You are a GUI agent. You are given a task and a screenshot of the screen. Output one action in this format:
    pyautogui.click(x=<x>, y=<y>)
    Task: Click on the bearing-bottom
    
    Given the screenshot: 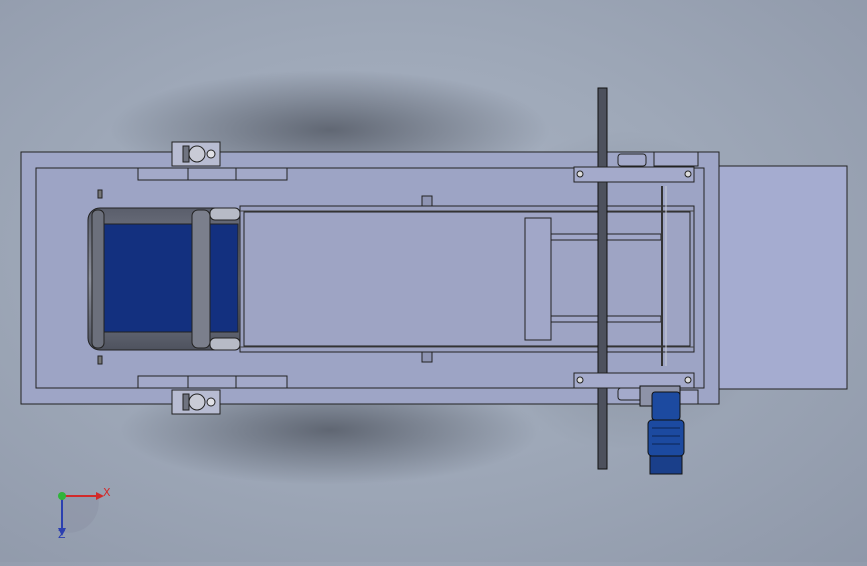 What is the action you would take?
    pyautogui.click(x=196, y=402)
    